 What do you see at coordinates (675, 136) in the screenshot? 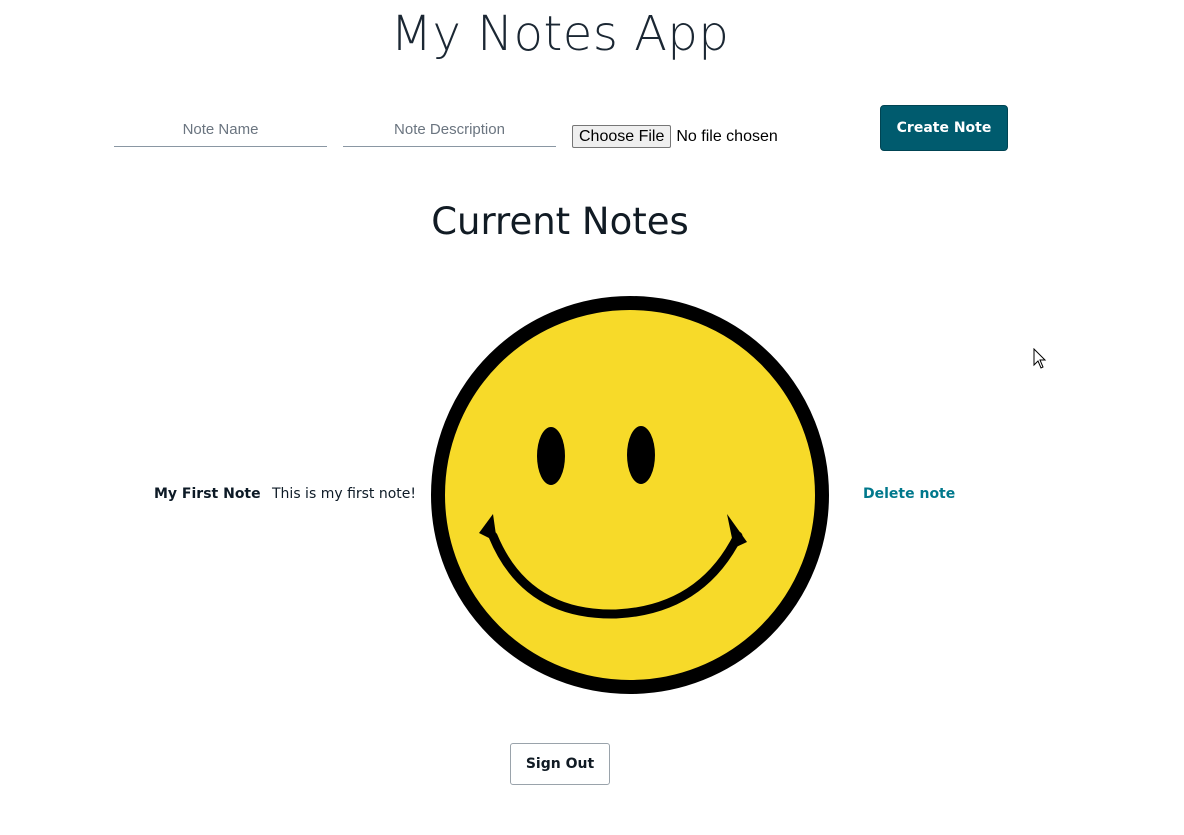
I see `file-picker: Choose File No file chosen` at bounding box center [675, 136].